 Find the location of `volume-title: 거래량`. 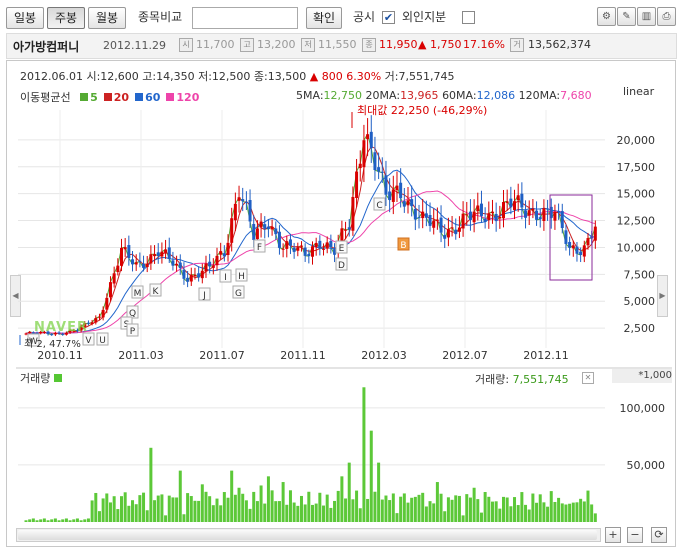

volume-title: 거래량 is located at coordinates (41, 378).